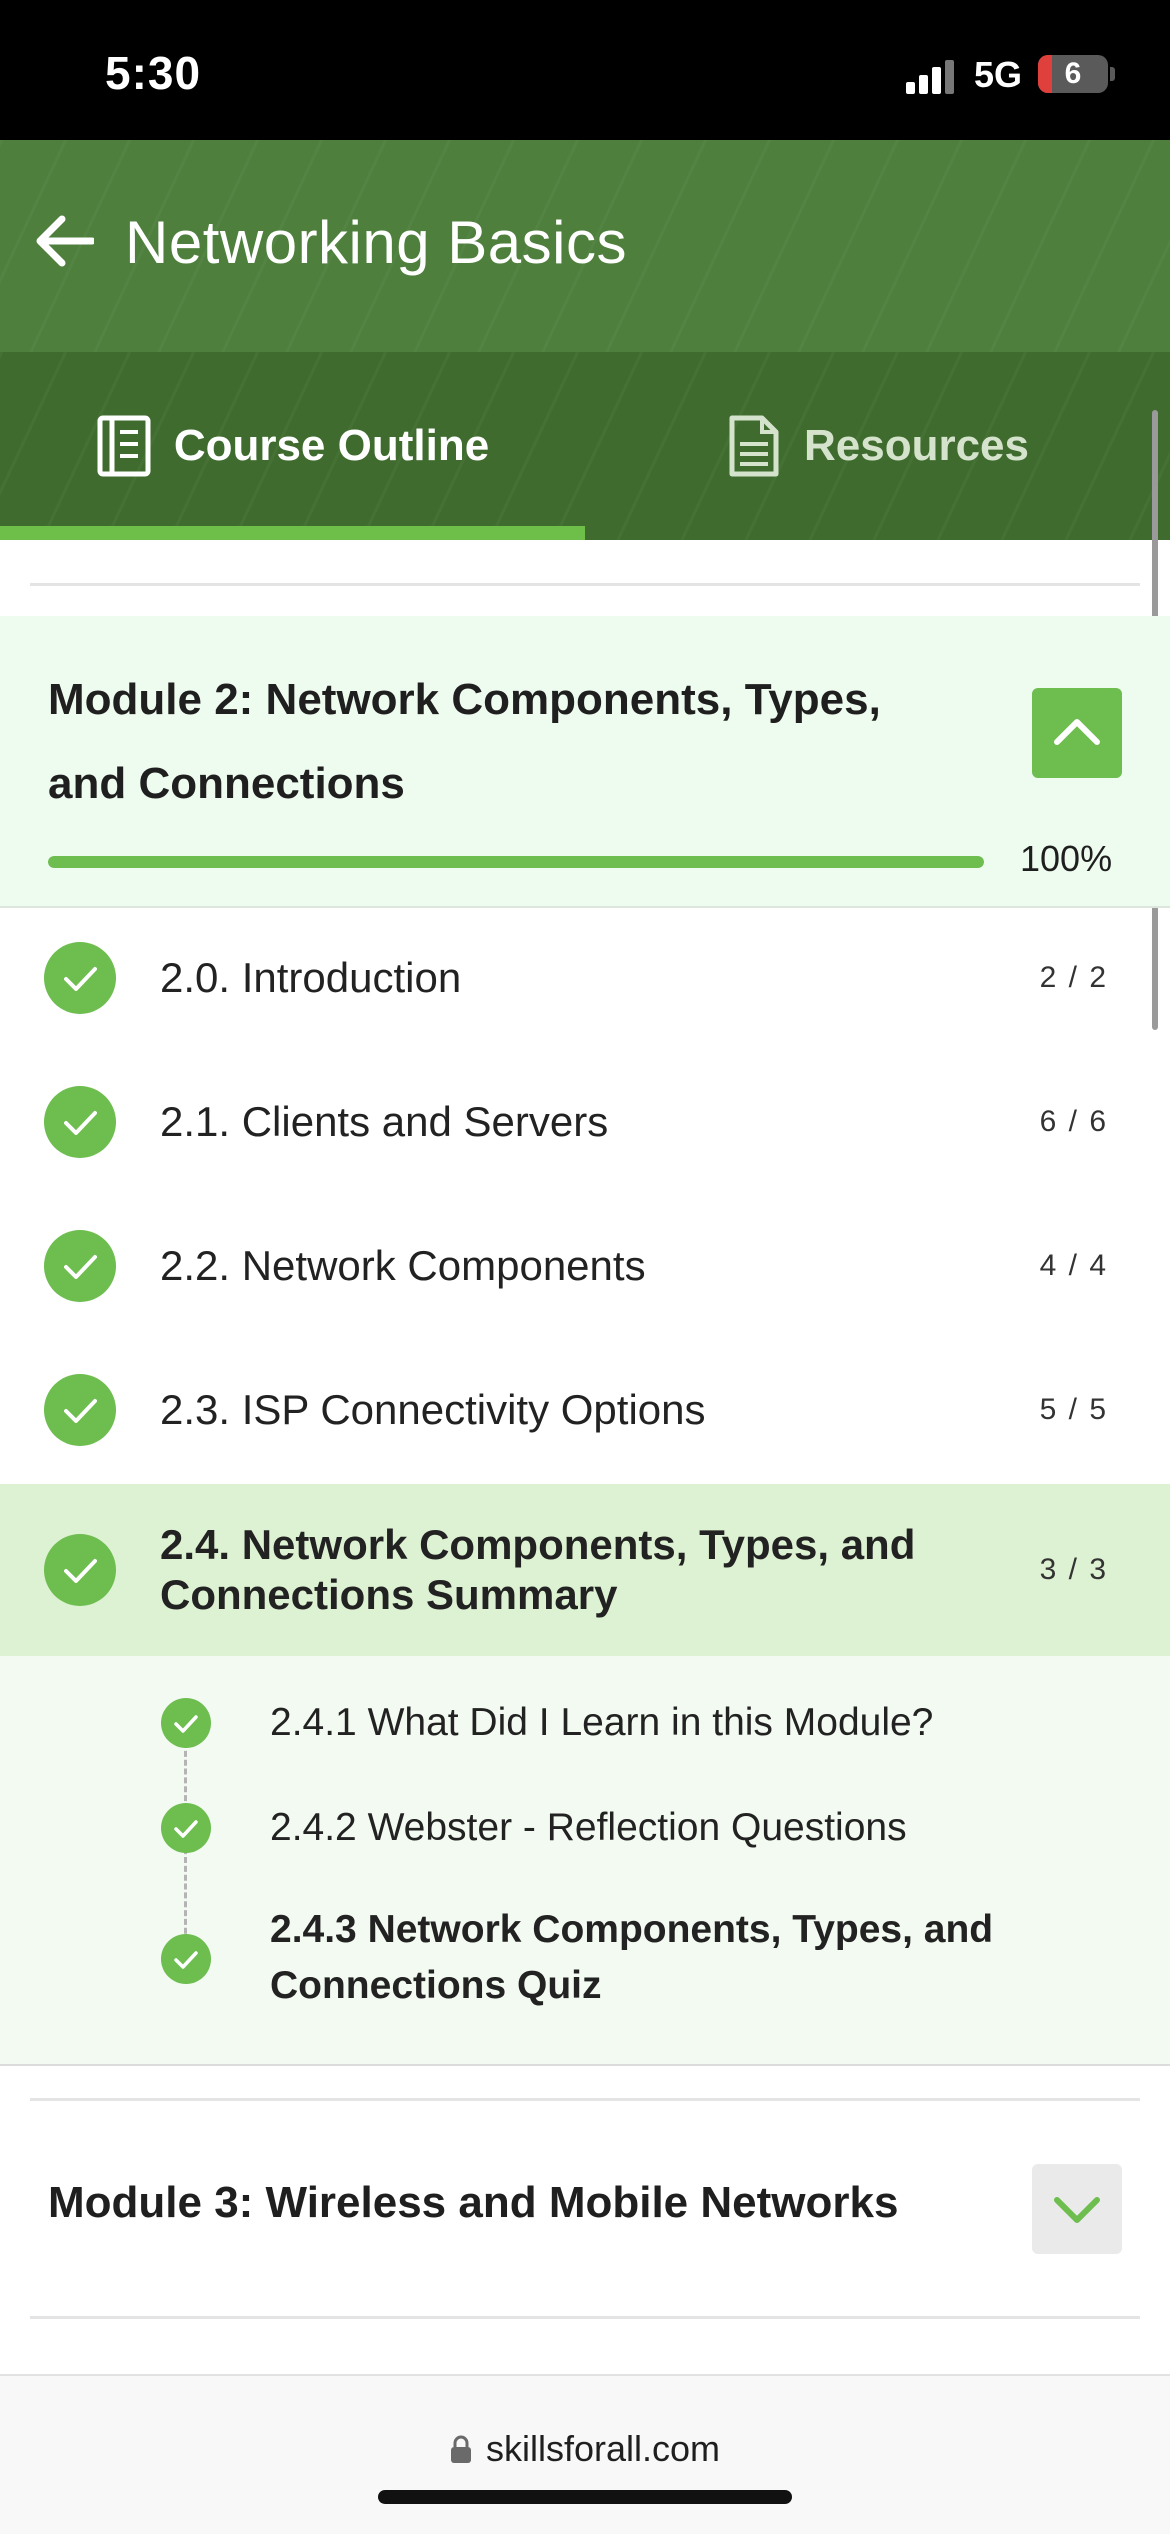  I want to click on sublesson-title: 2.4.1 What Did I Learn in this Module?, so click(602, 1722).